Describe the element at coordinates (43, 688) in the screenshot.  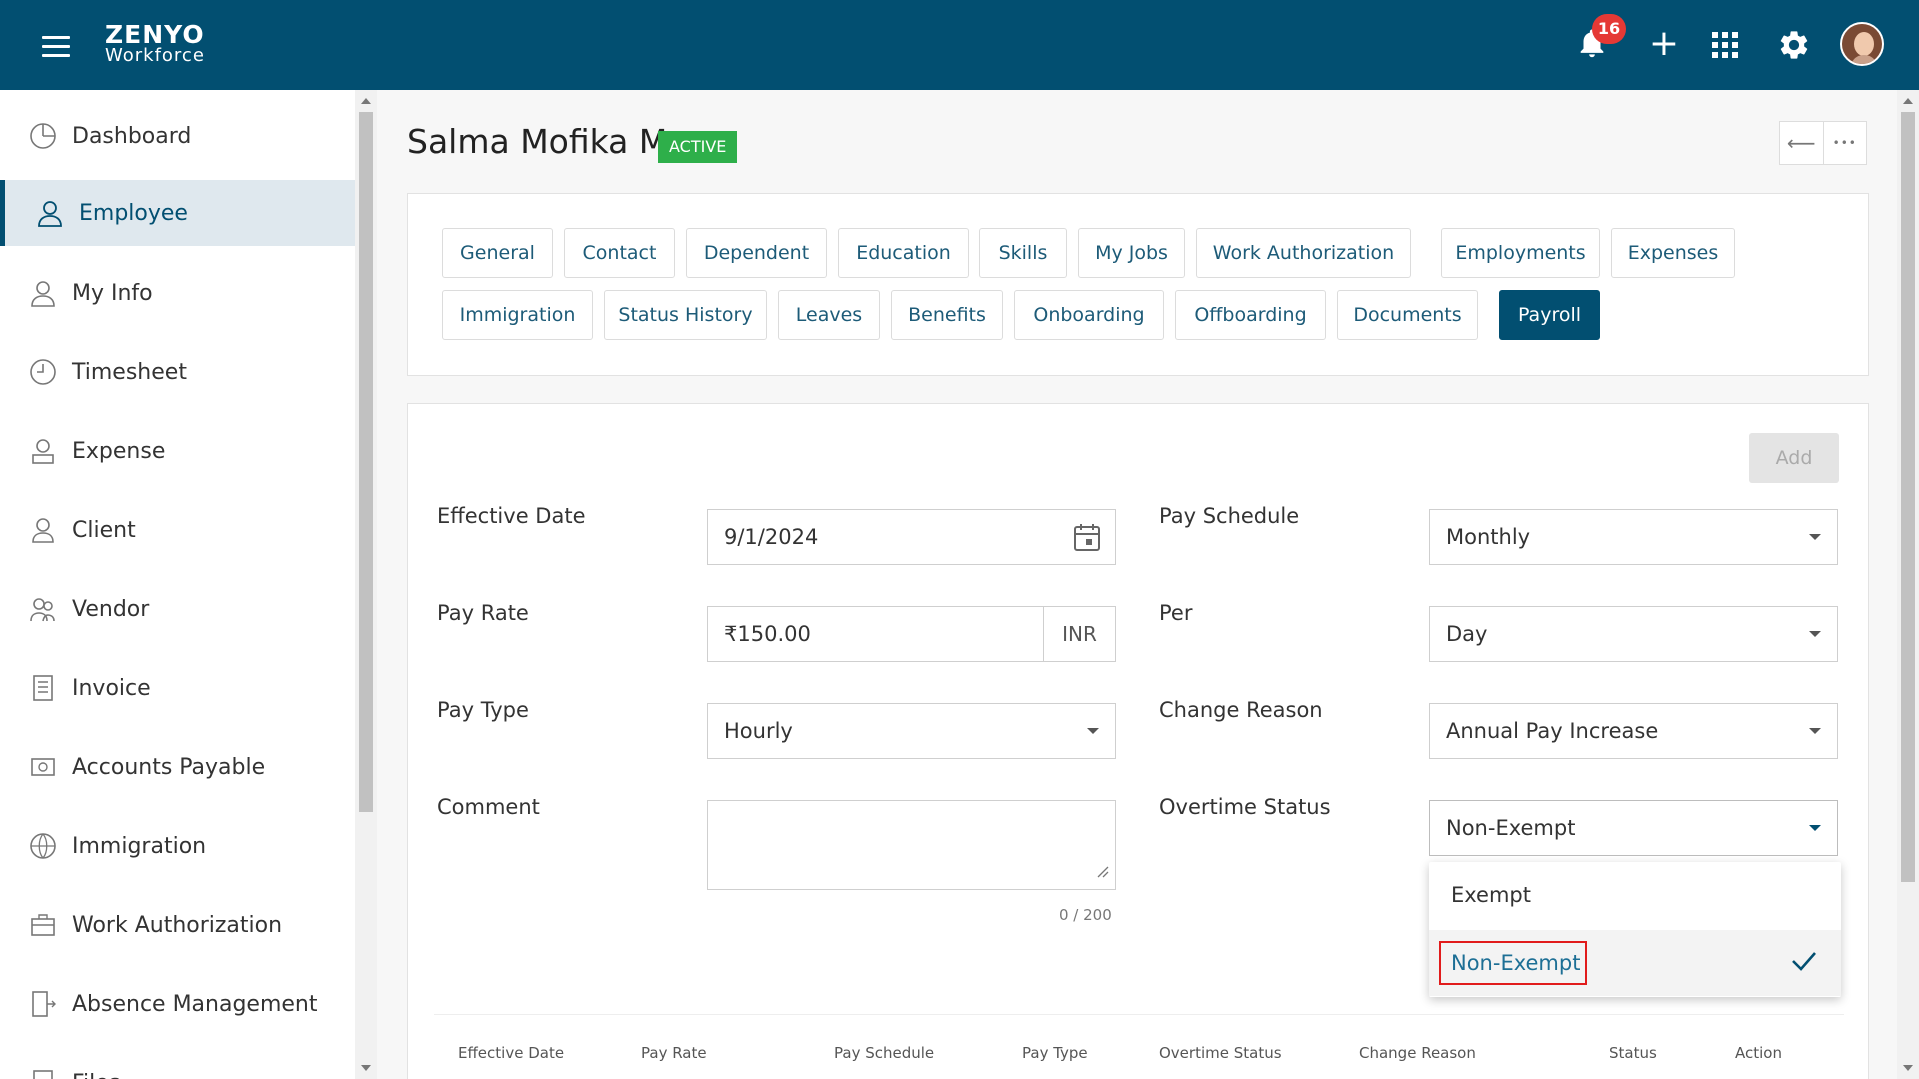
I see `invoice-icon` at that location.